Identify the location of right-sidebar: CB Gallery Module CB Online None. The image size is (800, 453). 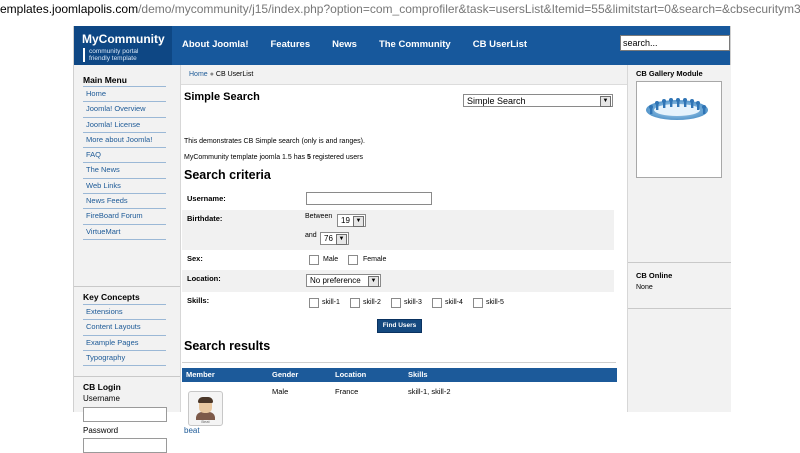
(679, 238).